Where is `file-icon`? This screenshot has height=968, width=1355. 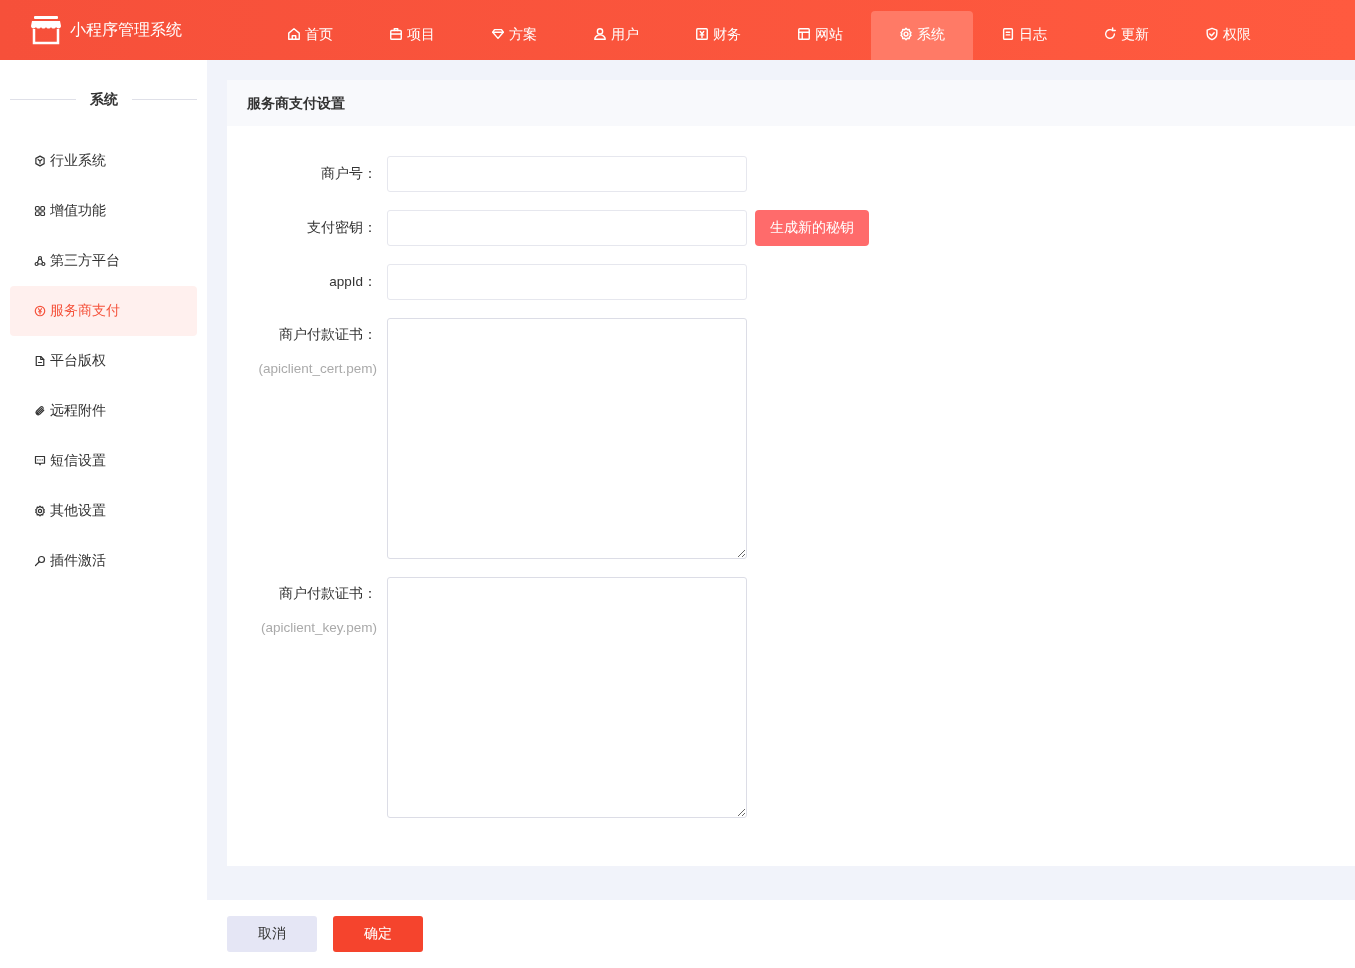 file-icon is located at coordinates (40, 361).